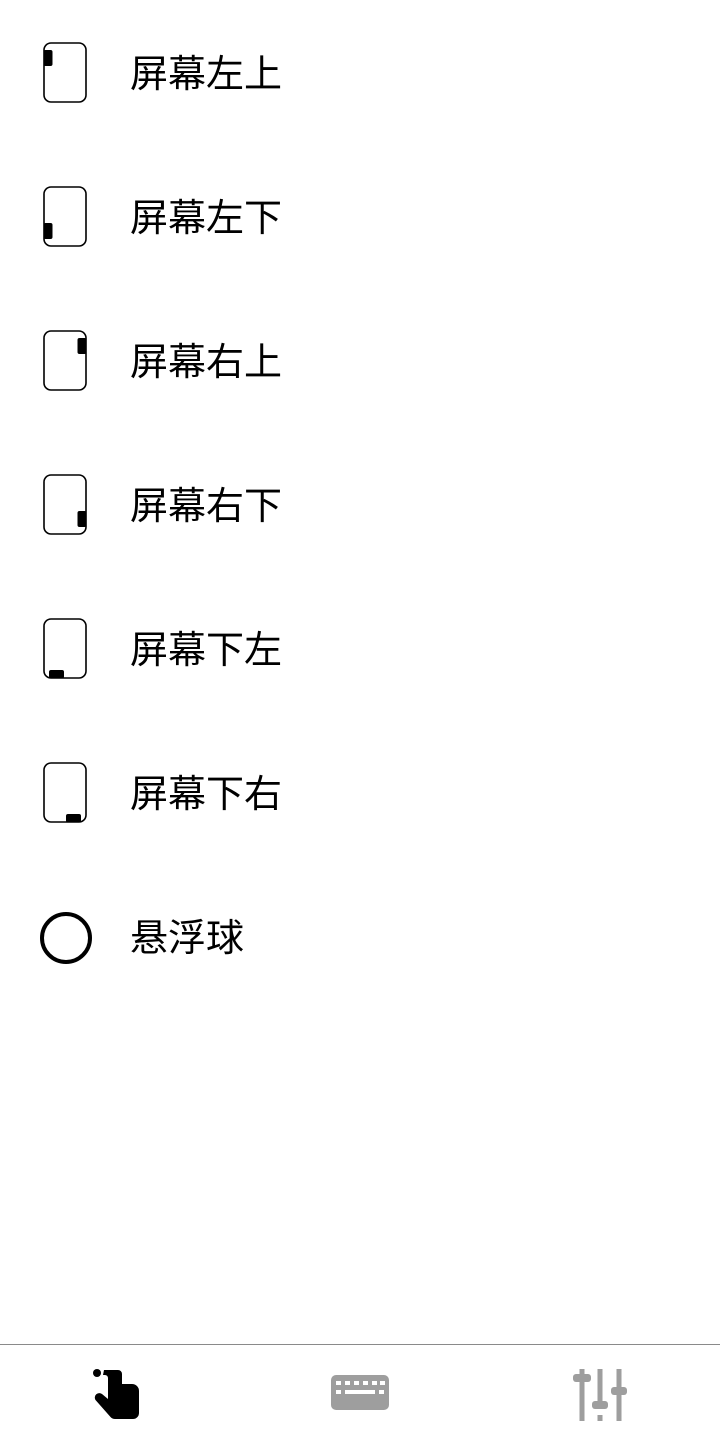 Image resolution: width=720 pixels, height=1440 pixels. I want to click on option-label: 屏幕左上, so click(206, 74).